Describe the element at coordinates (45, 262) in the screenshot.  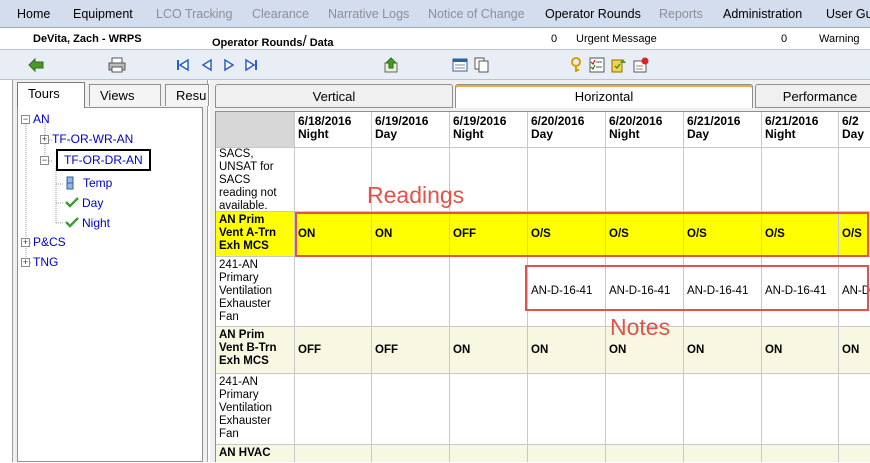
I see `tree-node-tng: TNG` at that location.